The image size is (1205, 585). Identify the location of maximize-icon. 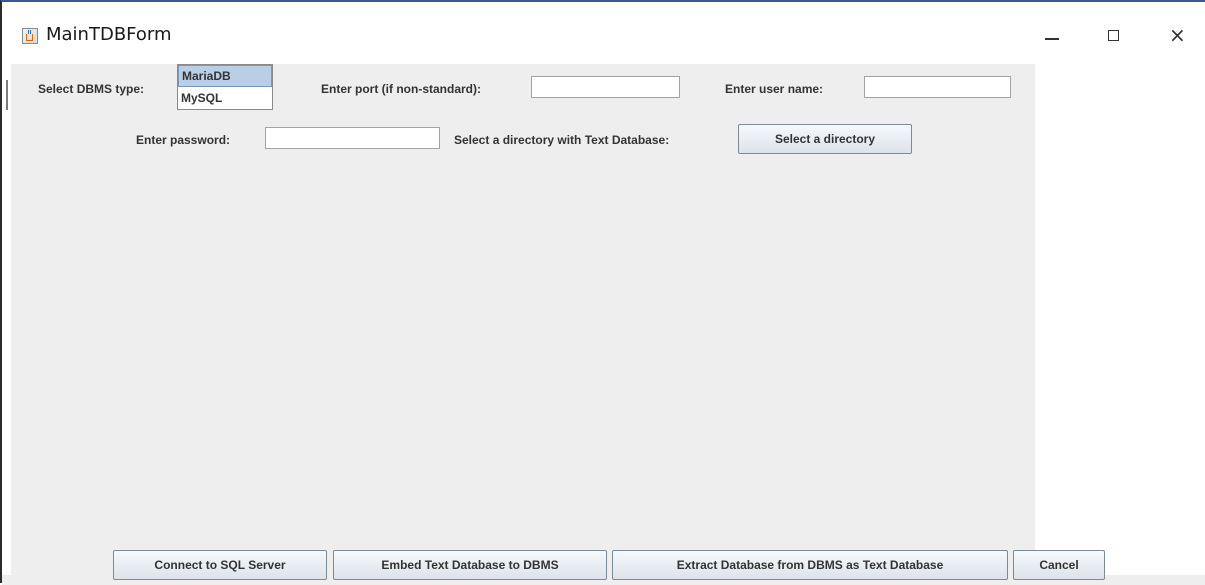
(1113, 35).